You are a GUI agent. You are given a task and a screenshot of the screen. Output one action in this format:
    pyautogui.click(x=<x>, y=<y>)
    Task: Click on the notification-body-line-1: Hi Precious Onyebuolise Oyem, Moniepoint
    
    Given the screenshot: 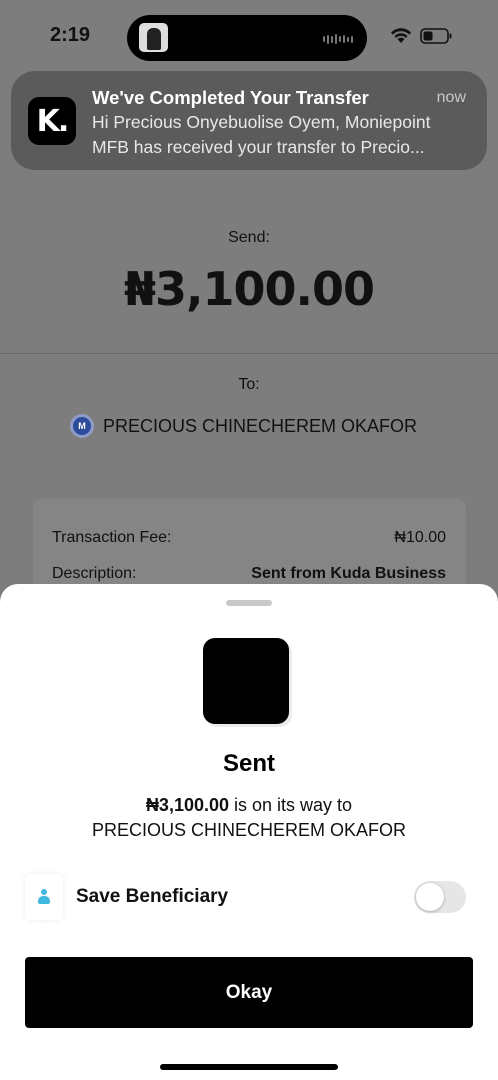 What is the action you would take?
    pyautogui.click(x=261, y=122)
    